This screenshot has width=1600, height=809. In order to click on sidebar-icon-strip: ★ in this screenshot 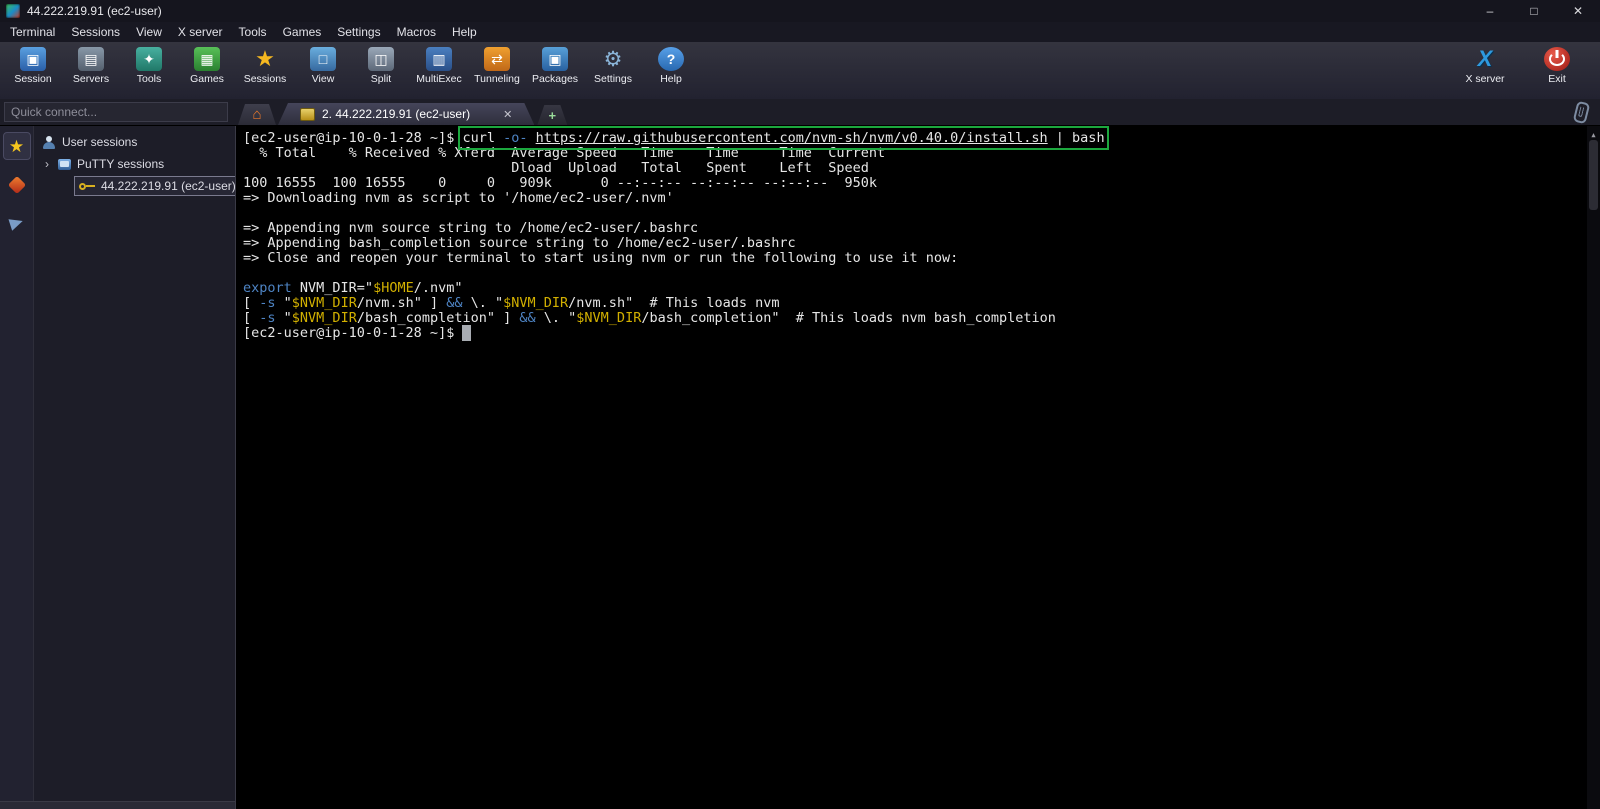, I will do `click(17, 463)`.